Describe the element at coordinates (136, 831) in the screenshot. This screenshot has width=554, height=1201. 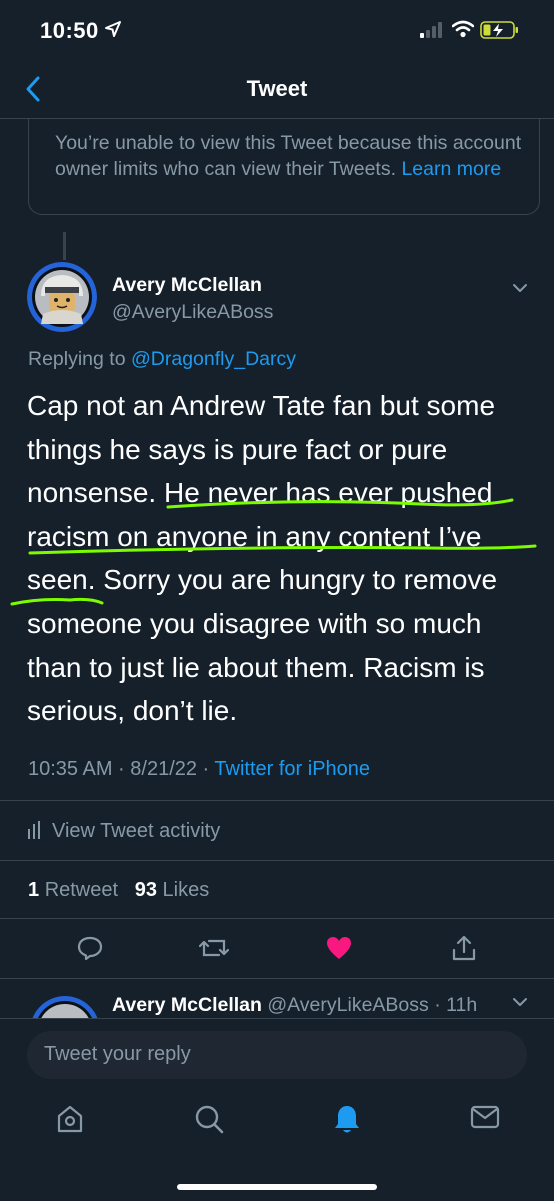
I see `activity-label: View Tweet activity` at that location.